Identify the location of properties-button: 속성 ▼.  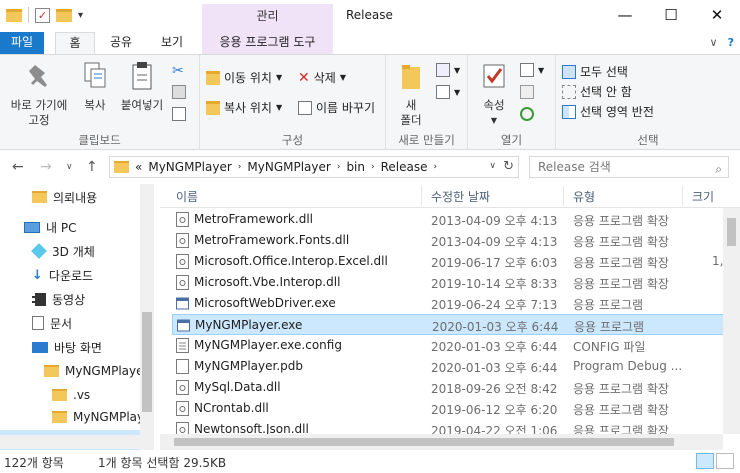
(494, 94).